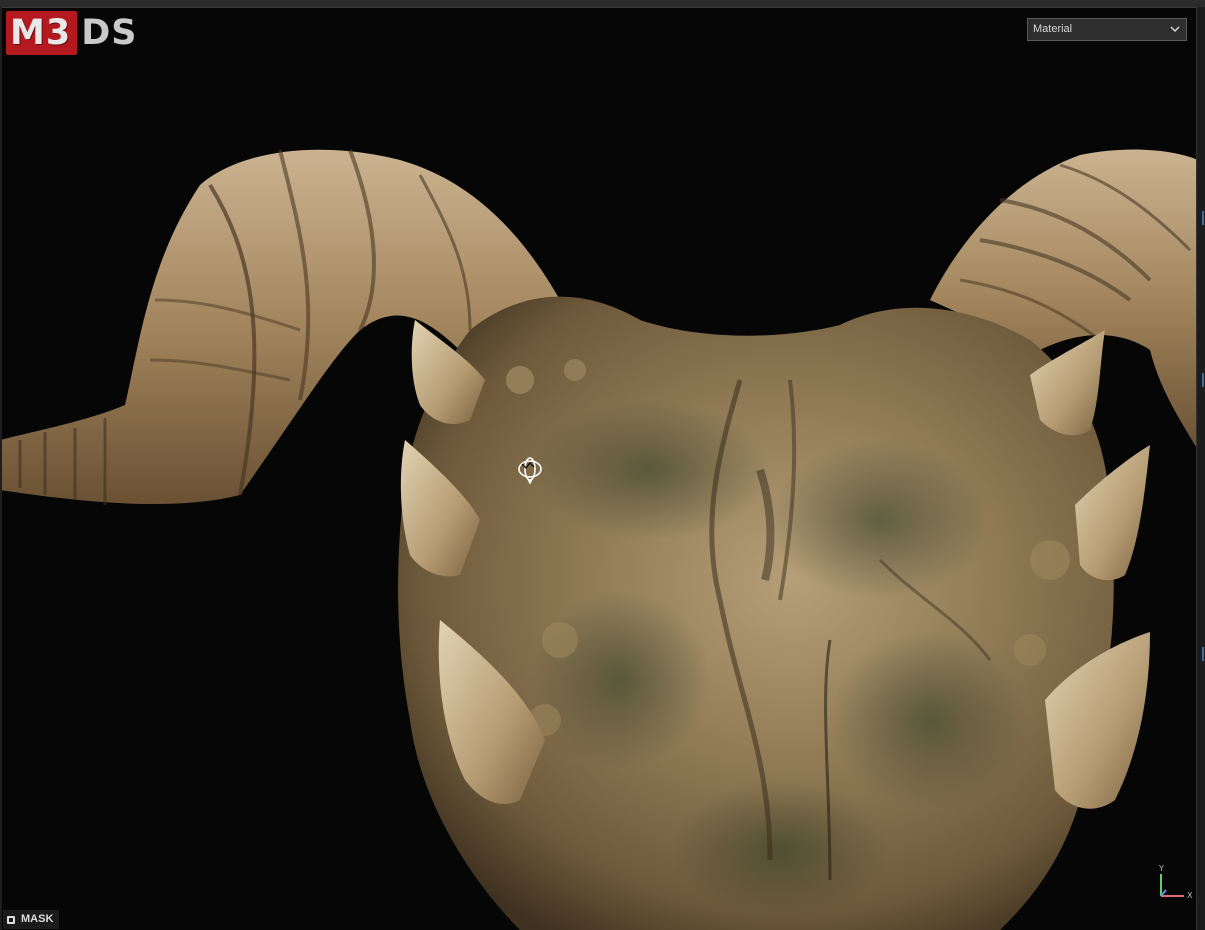 The image size is (1205, 930). I want to click on axis-gizmo: Y X, so click(1174, 884).